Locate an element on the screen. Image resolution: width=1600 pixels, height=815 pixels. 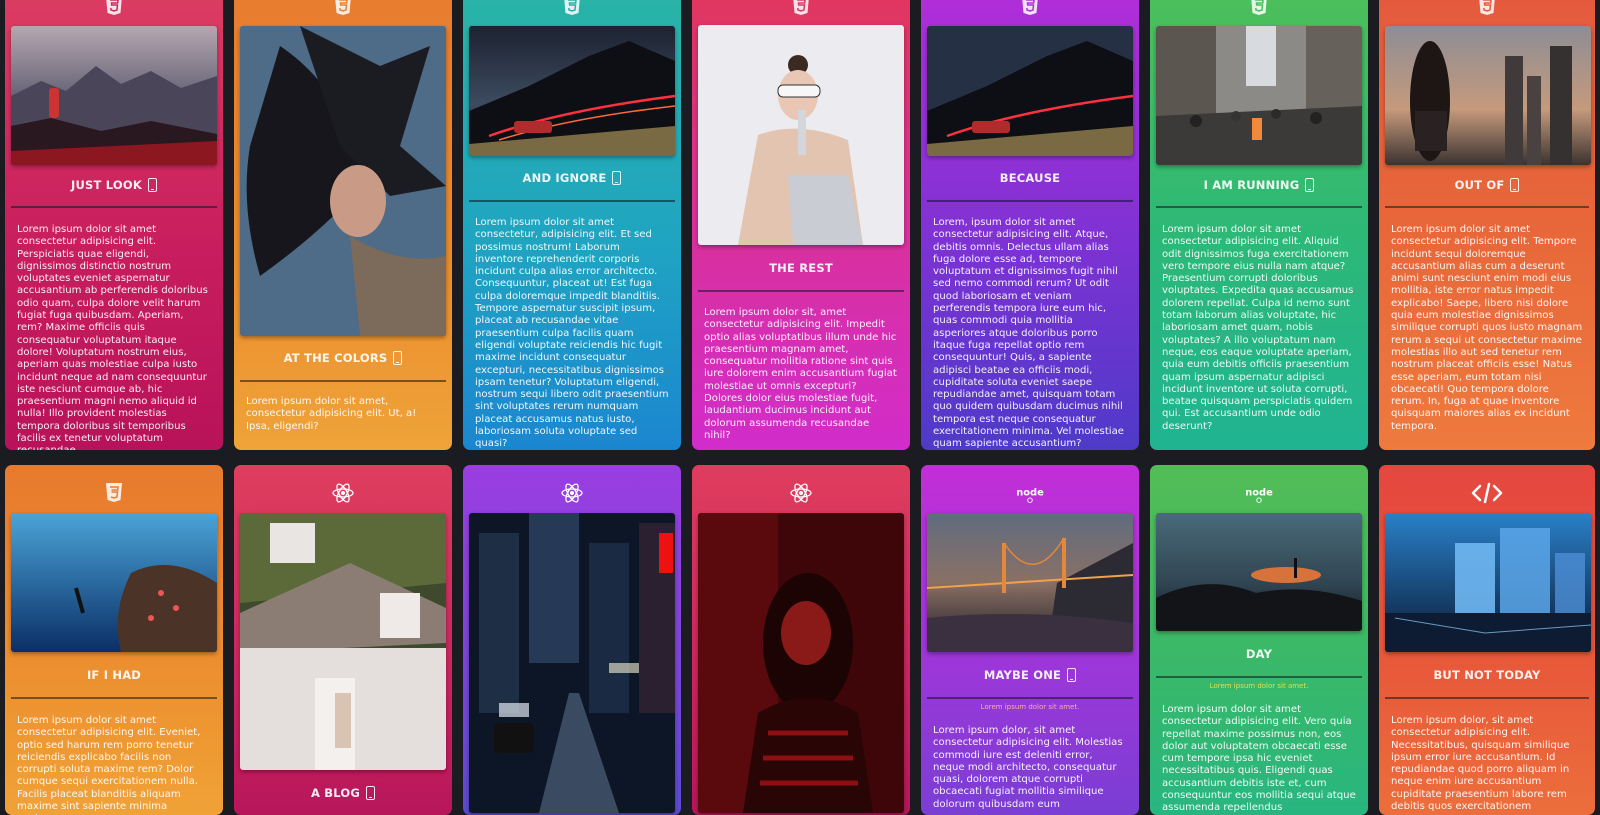
card-title: A BLOG is located at coordinates (335, 793).